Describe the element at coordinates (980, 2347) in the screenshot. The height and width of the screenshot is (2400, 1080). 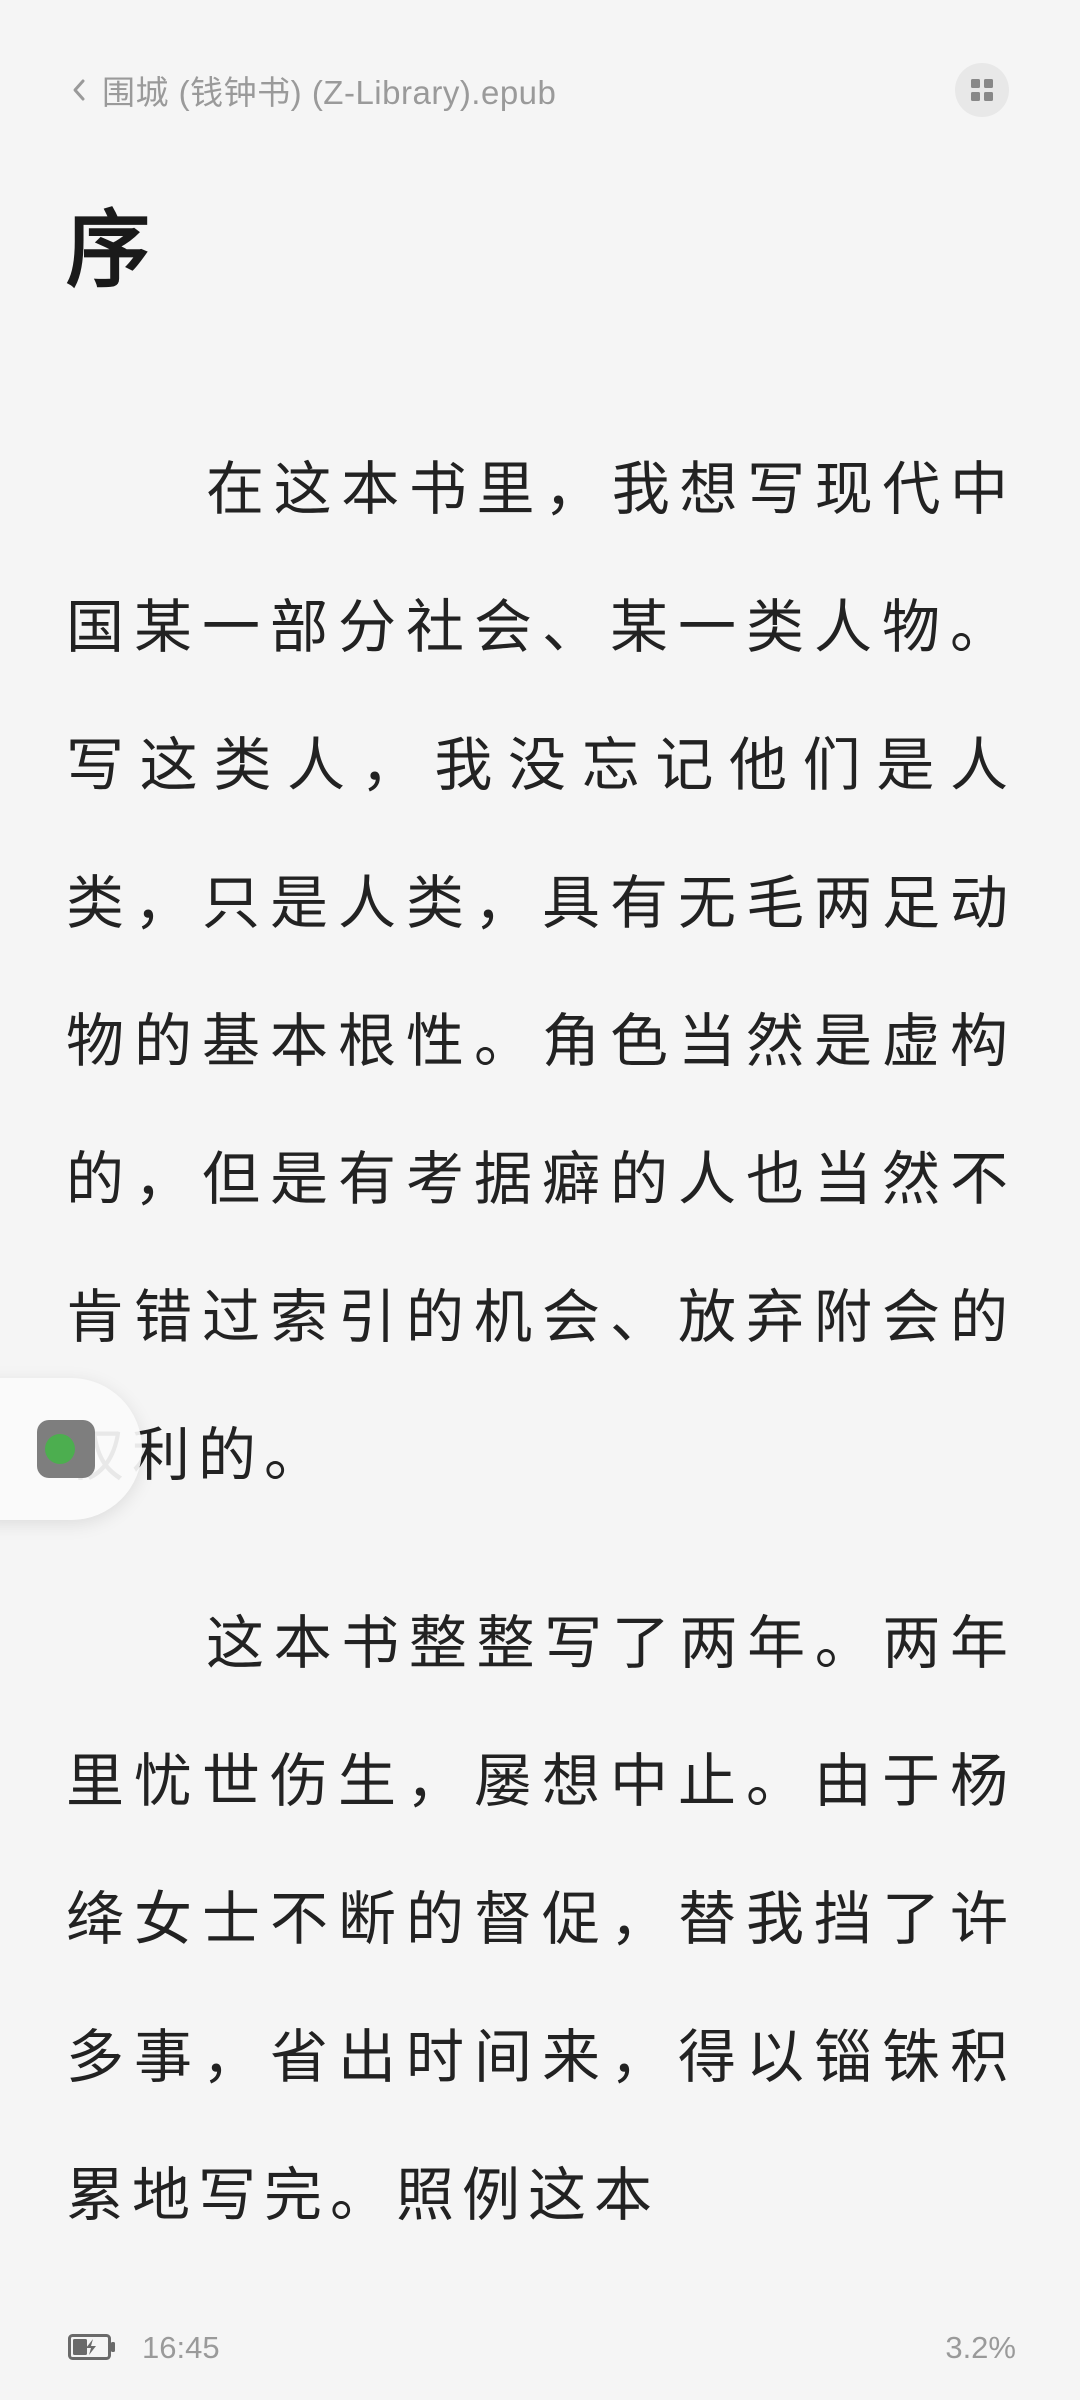
I see `reading-progress: 3.2%` at that location.